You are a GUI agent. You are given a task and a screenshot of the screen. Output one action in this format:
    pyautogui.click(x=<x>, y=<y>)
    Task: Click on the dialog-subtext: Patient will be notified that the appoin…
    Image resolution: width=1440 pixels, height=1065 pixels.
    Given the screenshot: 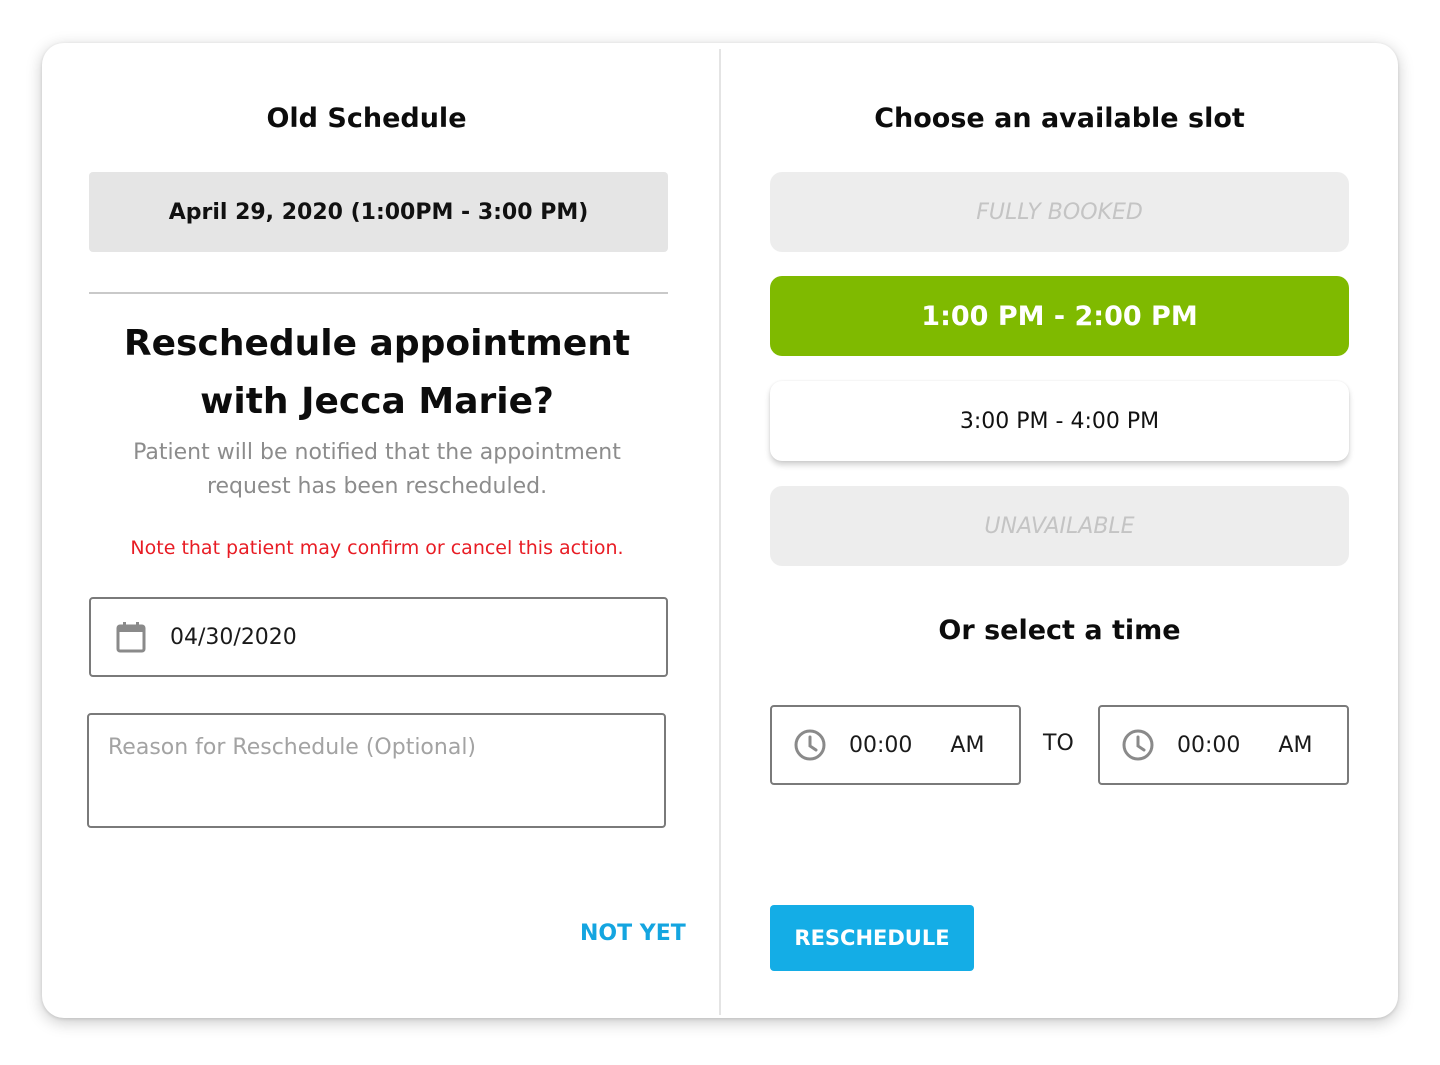 What is the action you would take?
    pyautogui.click(x=377, y=470)
    